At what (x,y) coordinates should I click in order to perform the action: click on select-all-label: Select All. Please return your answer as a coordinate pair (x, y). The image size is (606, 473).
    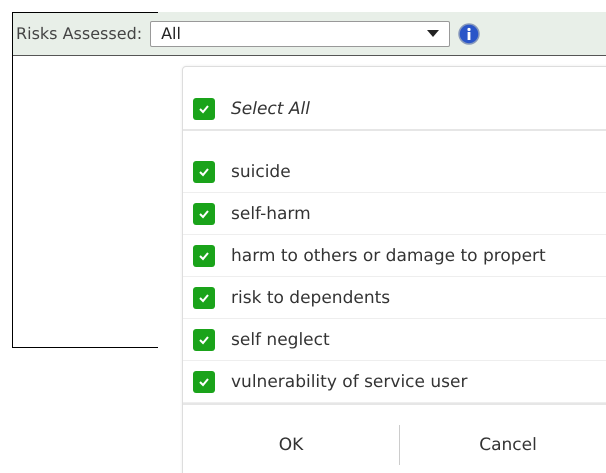
    Looking at the image, I should click on (270, 108).